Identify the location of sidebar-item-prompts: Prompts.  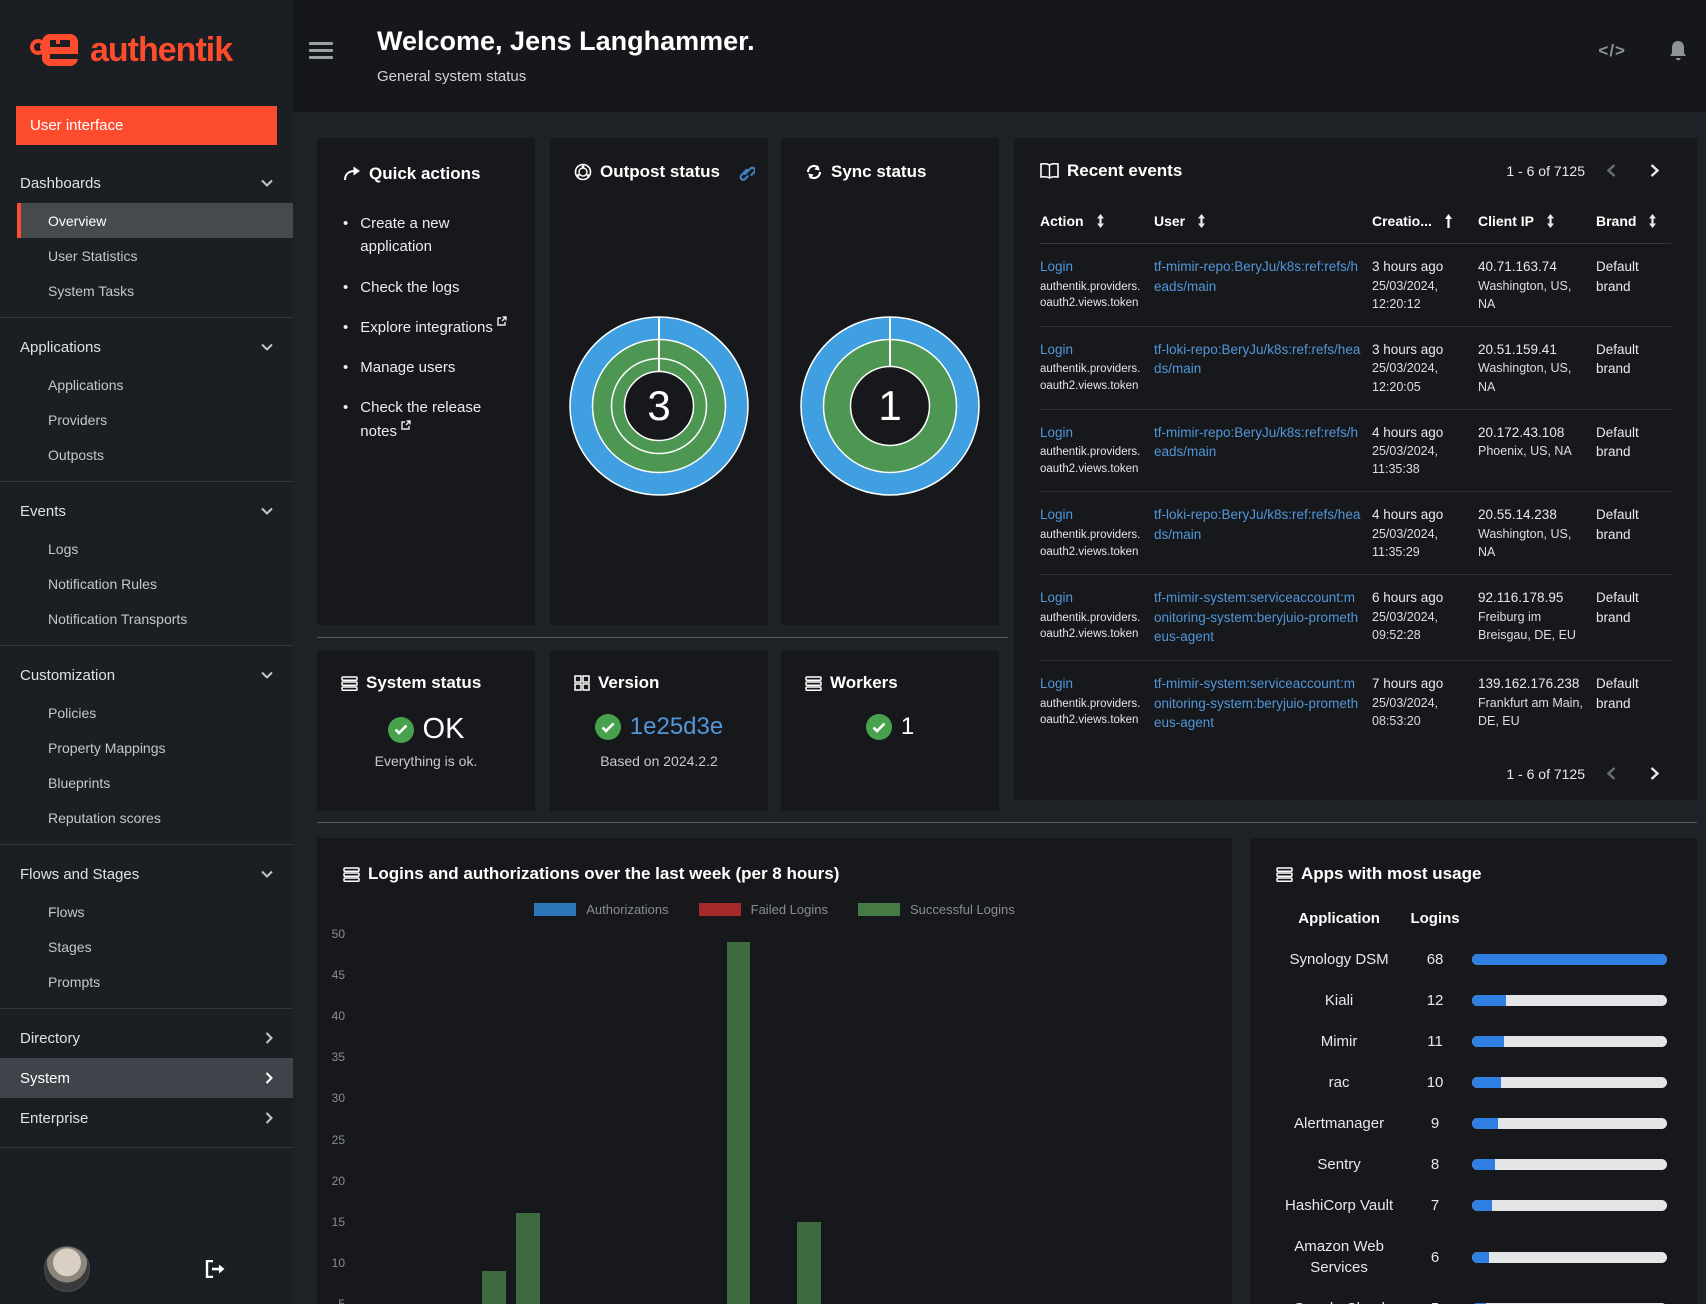
(146, 981).